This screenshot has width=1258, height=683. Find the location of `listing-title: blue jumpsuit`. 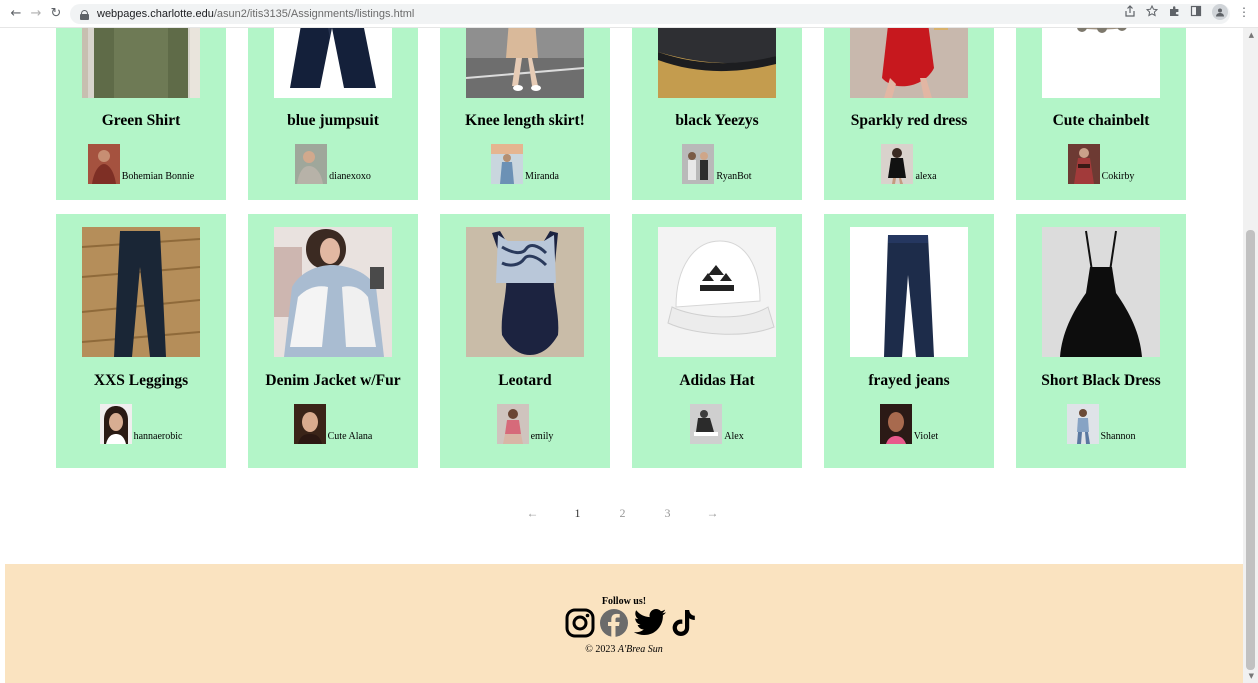

listing-title: blue jumpsuit is located at coordinates (333, 121).